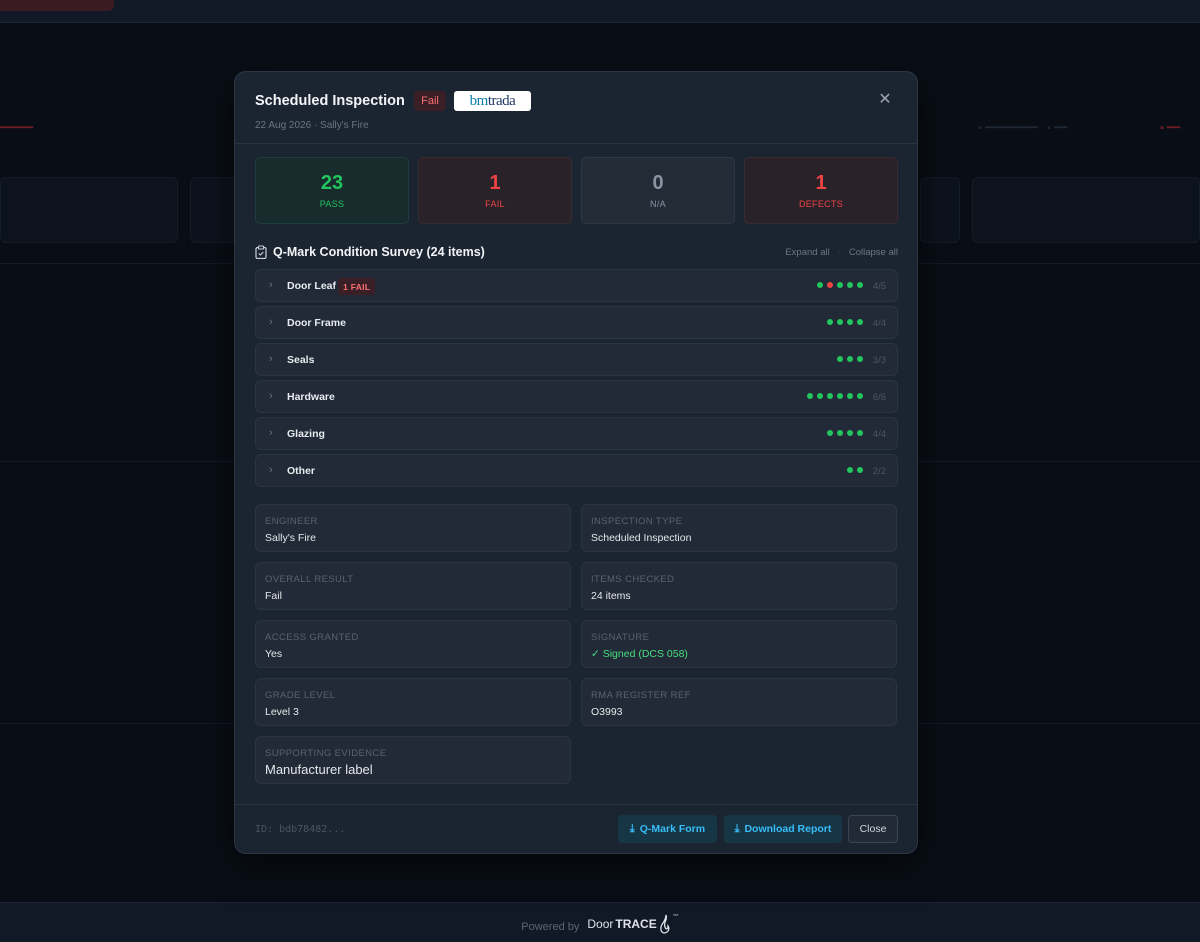  What do you see at coordinates (274, 654) in the screenshot?
I see `field-value: Yes` at bounding box center [274, 654].